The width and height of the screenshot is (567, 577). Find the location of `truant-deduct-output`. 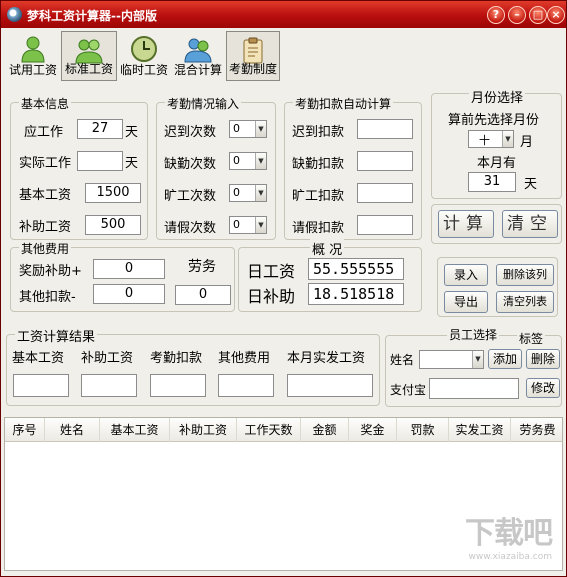

truant-deduct-output is located at coordinates (385, 193).